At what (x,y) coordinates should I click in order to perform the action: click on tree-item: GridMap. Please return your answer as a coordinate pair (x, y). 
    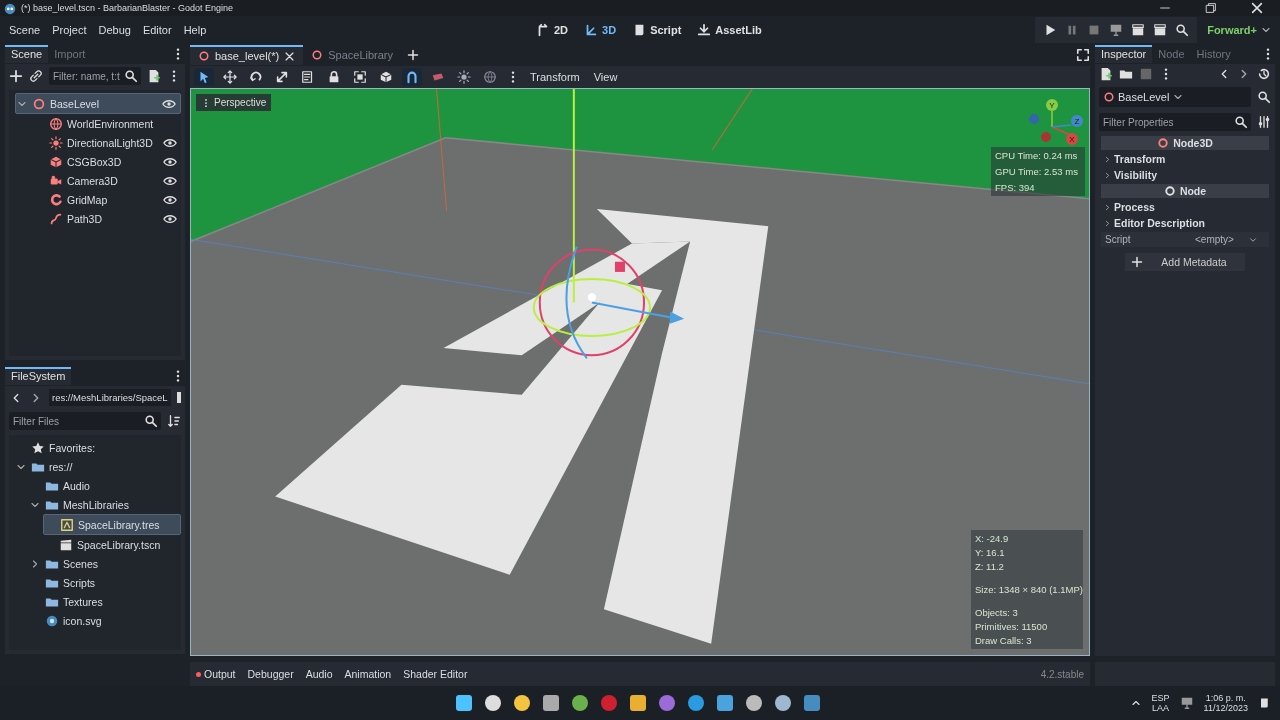
    Looking at the image, I should click on (107, 199).